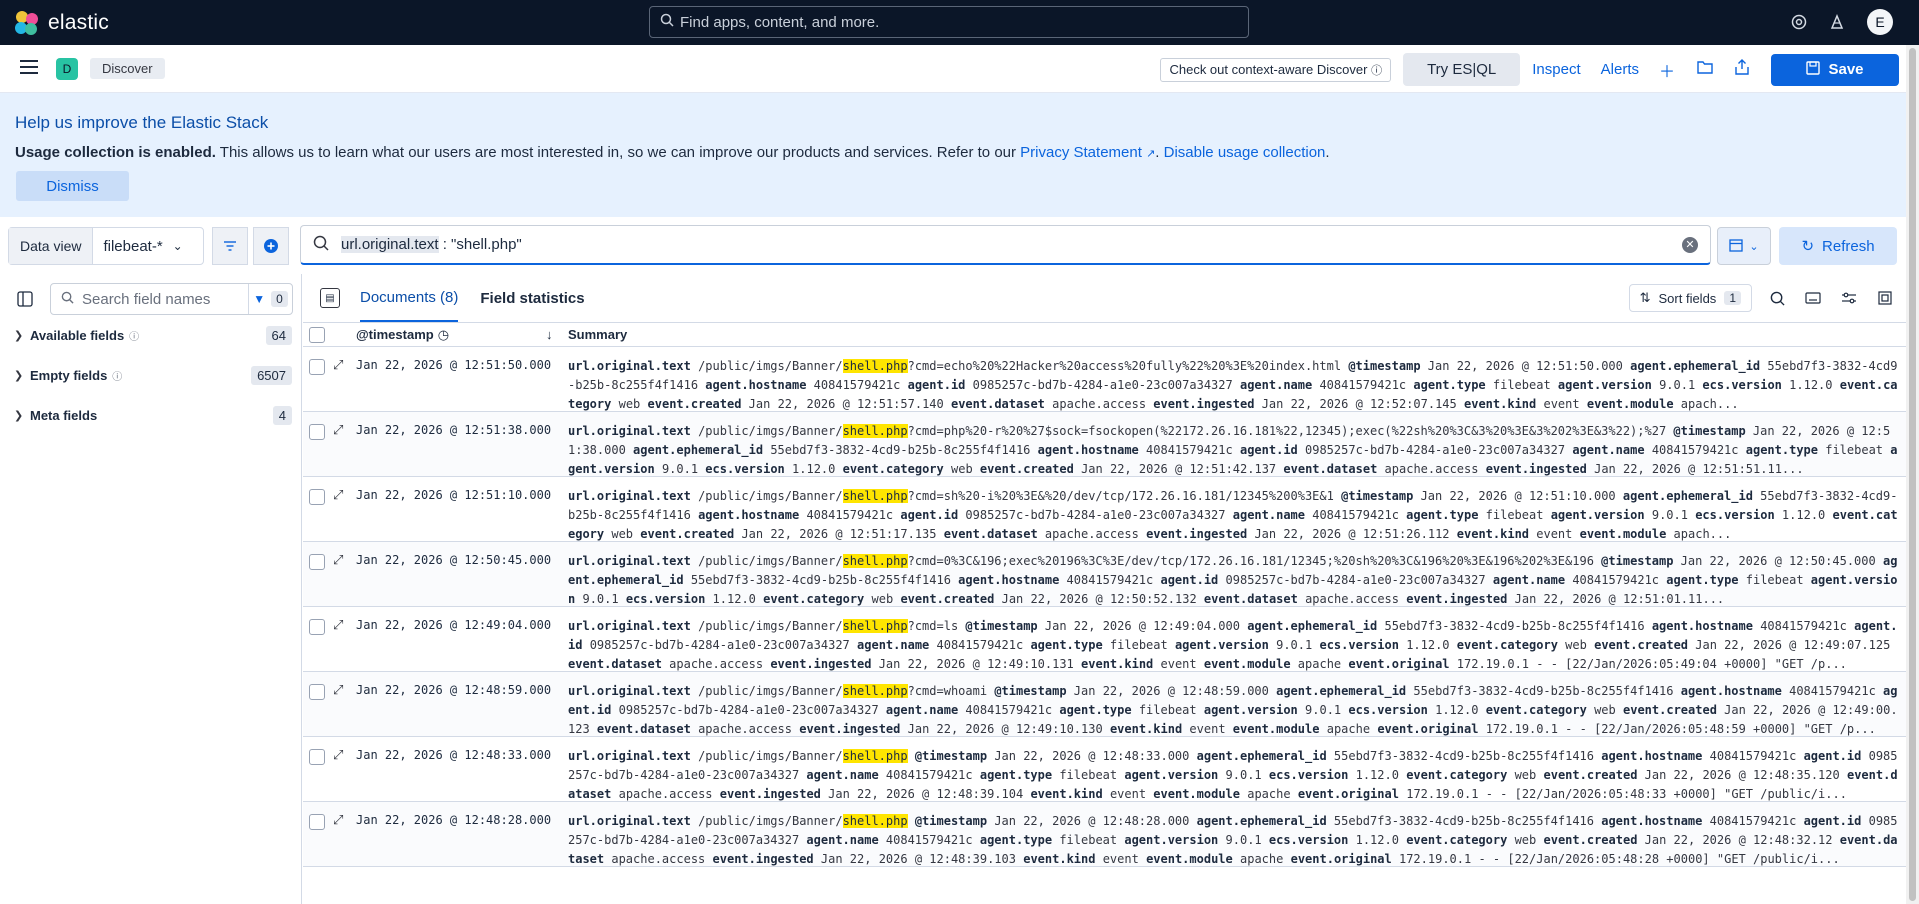 The width and height of the screenshot is (1919, 904). I want to click on clear-query-icon: ✕, so click(1690, 244).